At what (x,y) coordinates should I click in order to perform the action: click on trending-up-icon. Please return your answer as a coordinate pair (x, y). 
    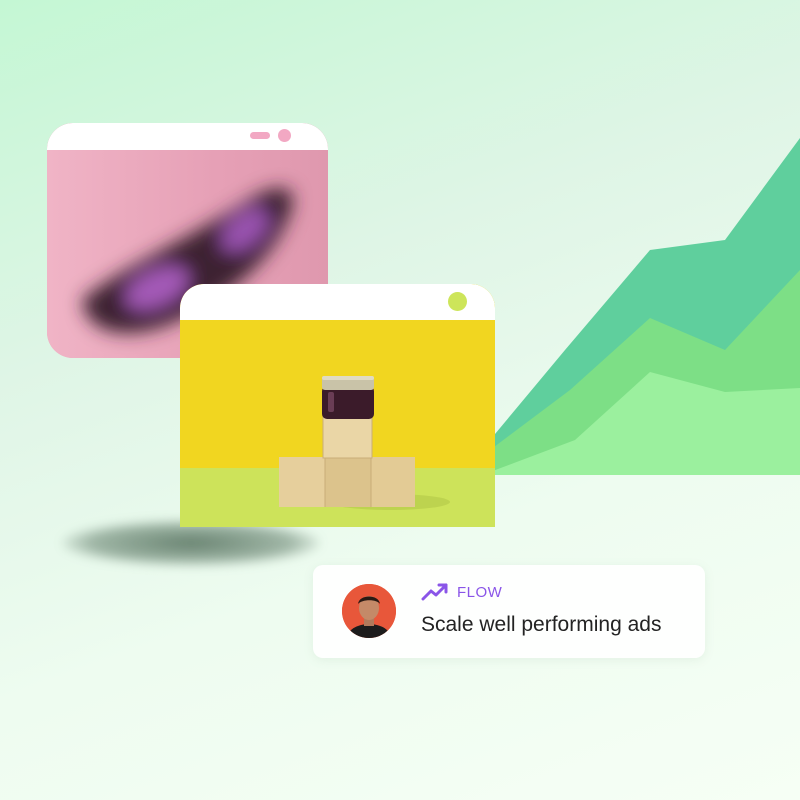
    Looking at the image, I should click on (434, 592).